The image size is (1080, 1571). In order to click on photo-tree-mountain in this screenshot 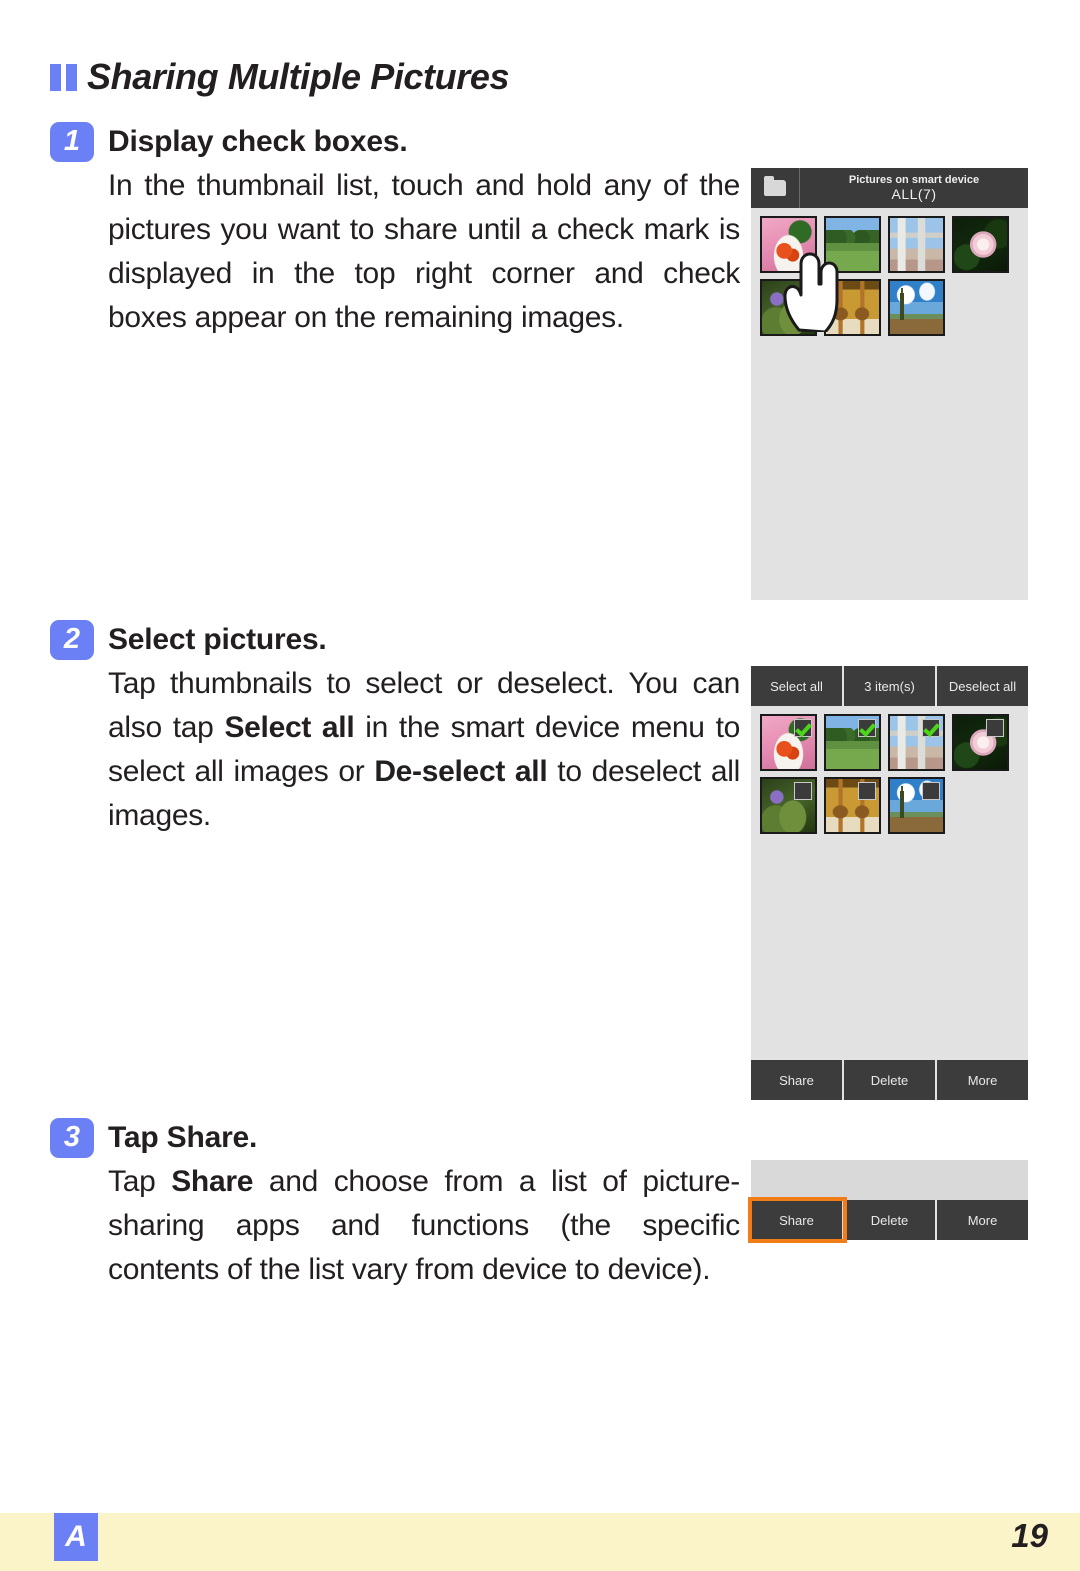, I will do `click(916, 307)`.